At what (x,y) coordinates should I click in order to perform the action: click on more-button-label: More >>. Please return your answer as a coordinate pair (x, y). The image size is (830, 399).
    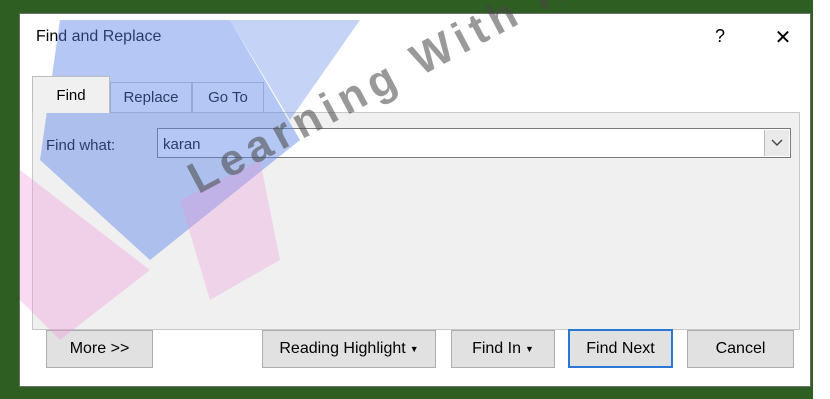
    Looking at the image, I should click on (99, 348).